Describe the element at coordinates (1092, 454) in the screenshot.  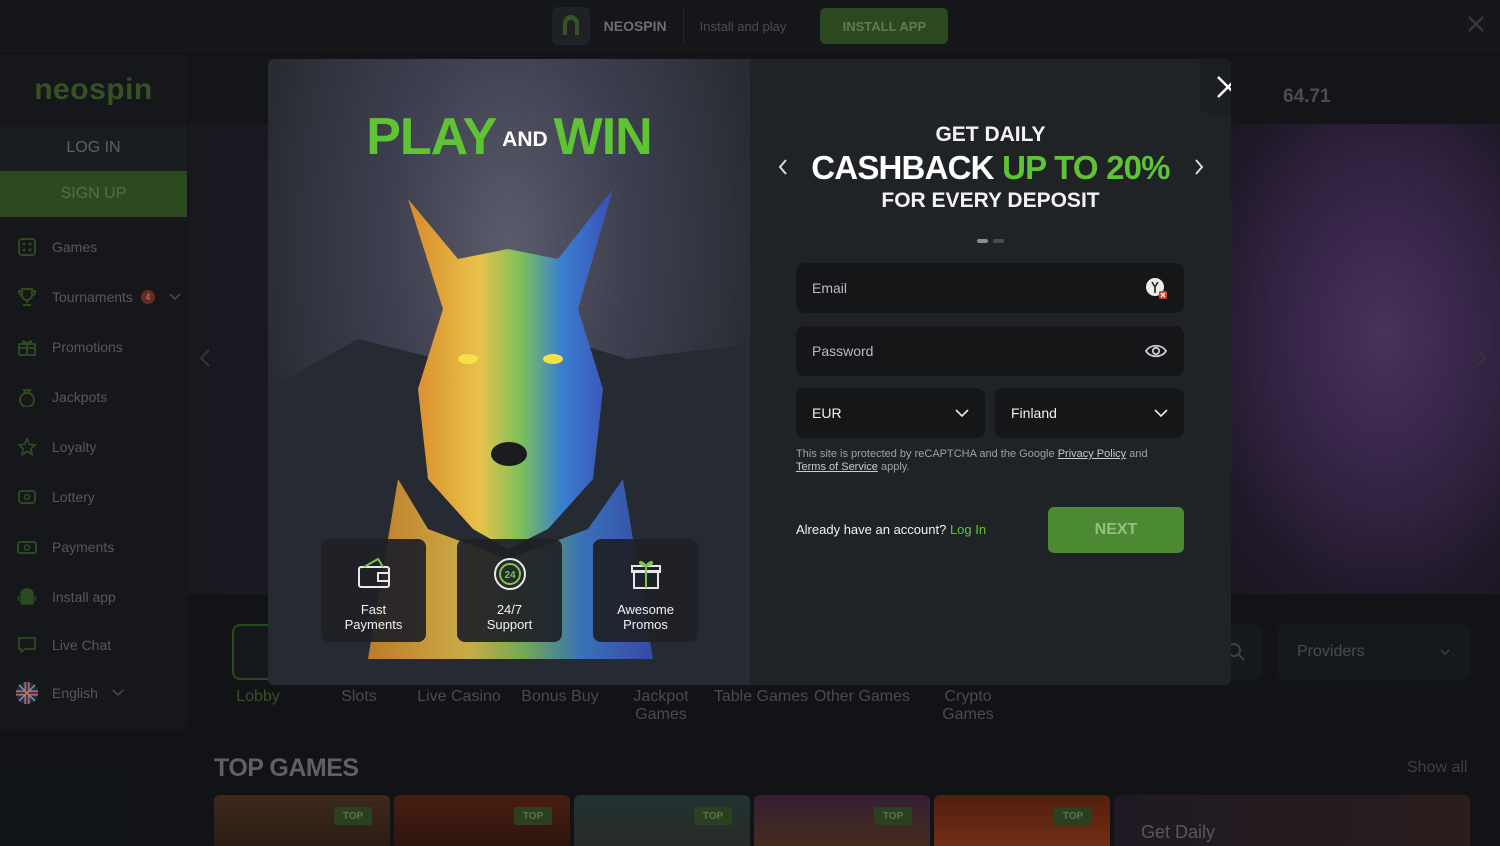
I see `privacy-policy-link: Privacy Policy` at that location.